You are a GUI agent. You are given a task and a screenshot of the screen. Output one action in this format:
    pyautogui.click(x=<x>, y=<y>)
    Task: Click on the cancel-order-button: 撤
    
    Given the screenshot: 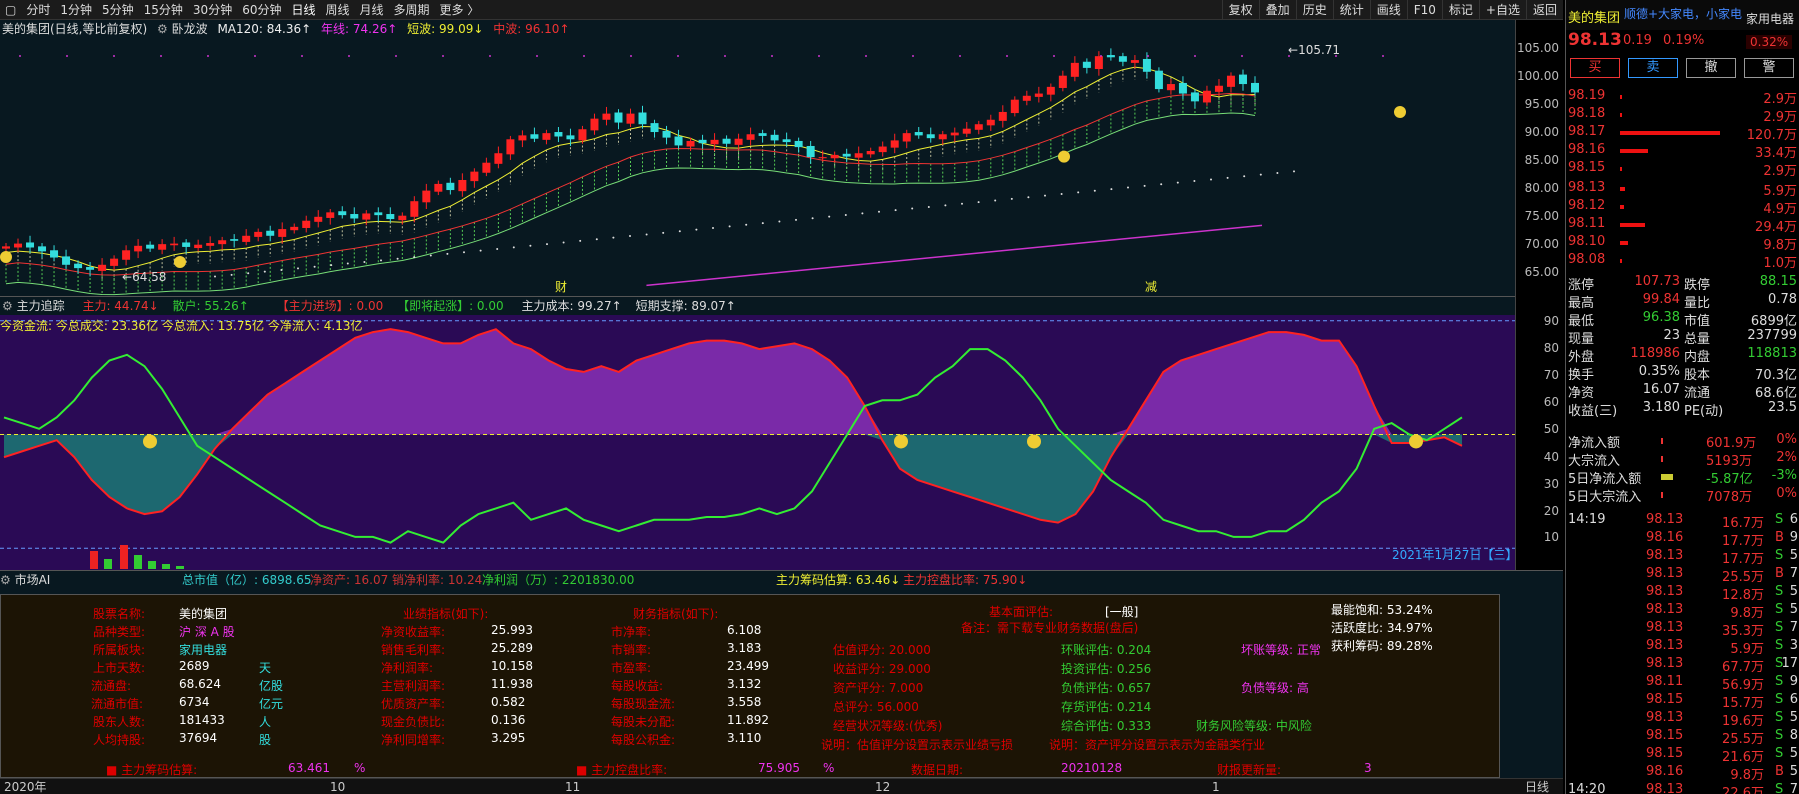 What is the action you would take?
    pyautogui.click(x=1711, y=68)
    